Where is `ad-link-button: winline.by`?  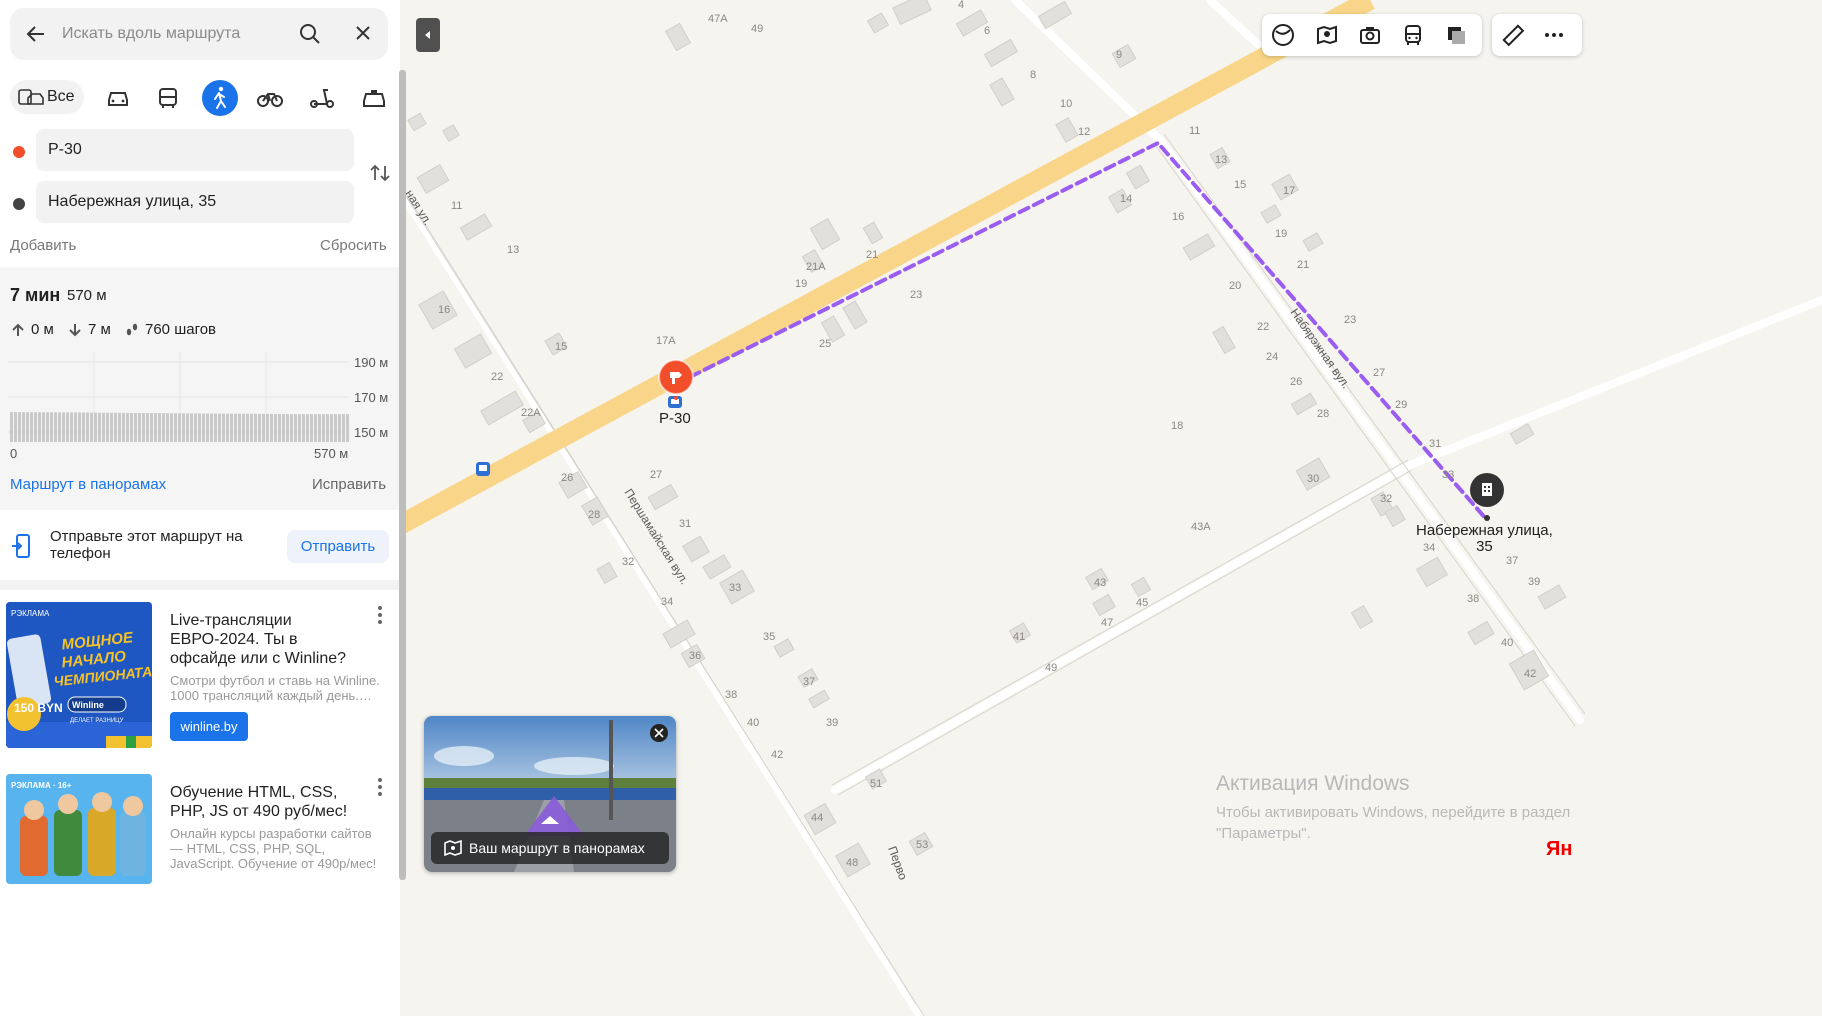
ad-link-button: winline.by is located at coordinates (209, 726).